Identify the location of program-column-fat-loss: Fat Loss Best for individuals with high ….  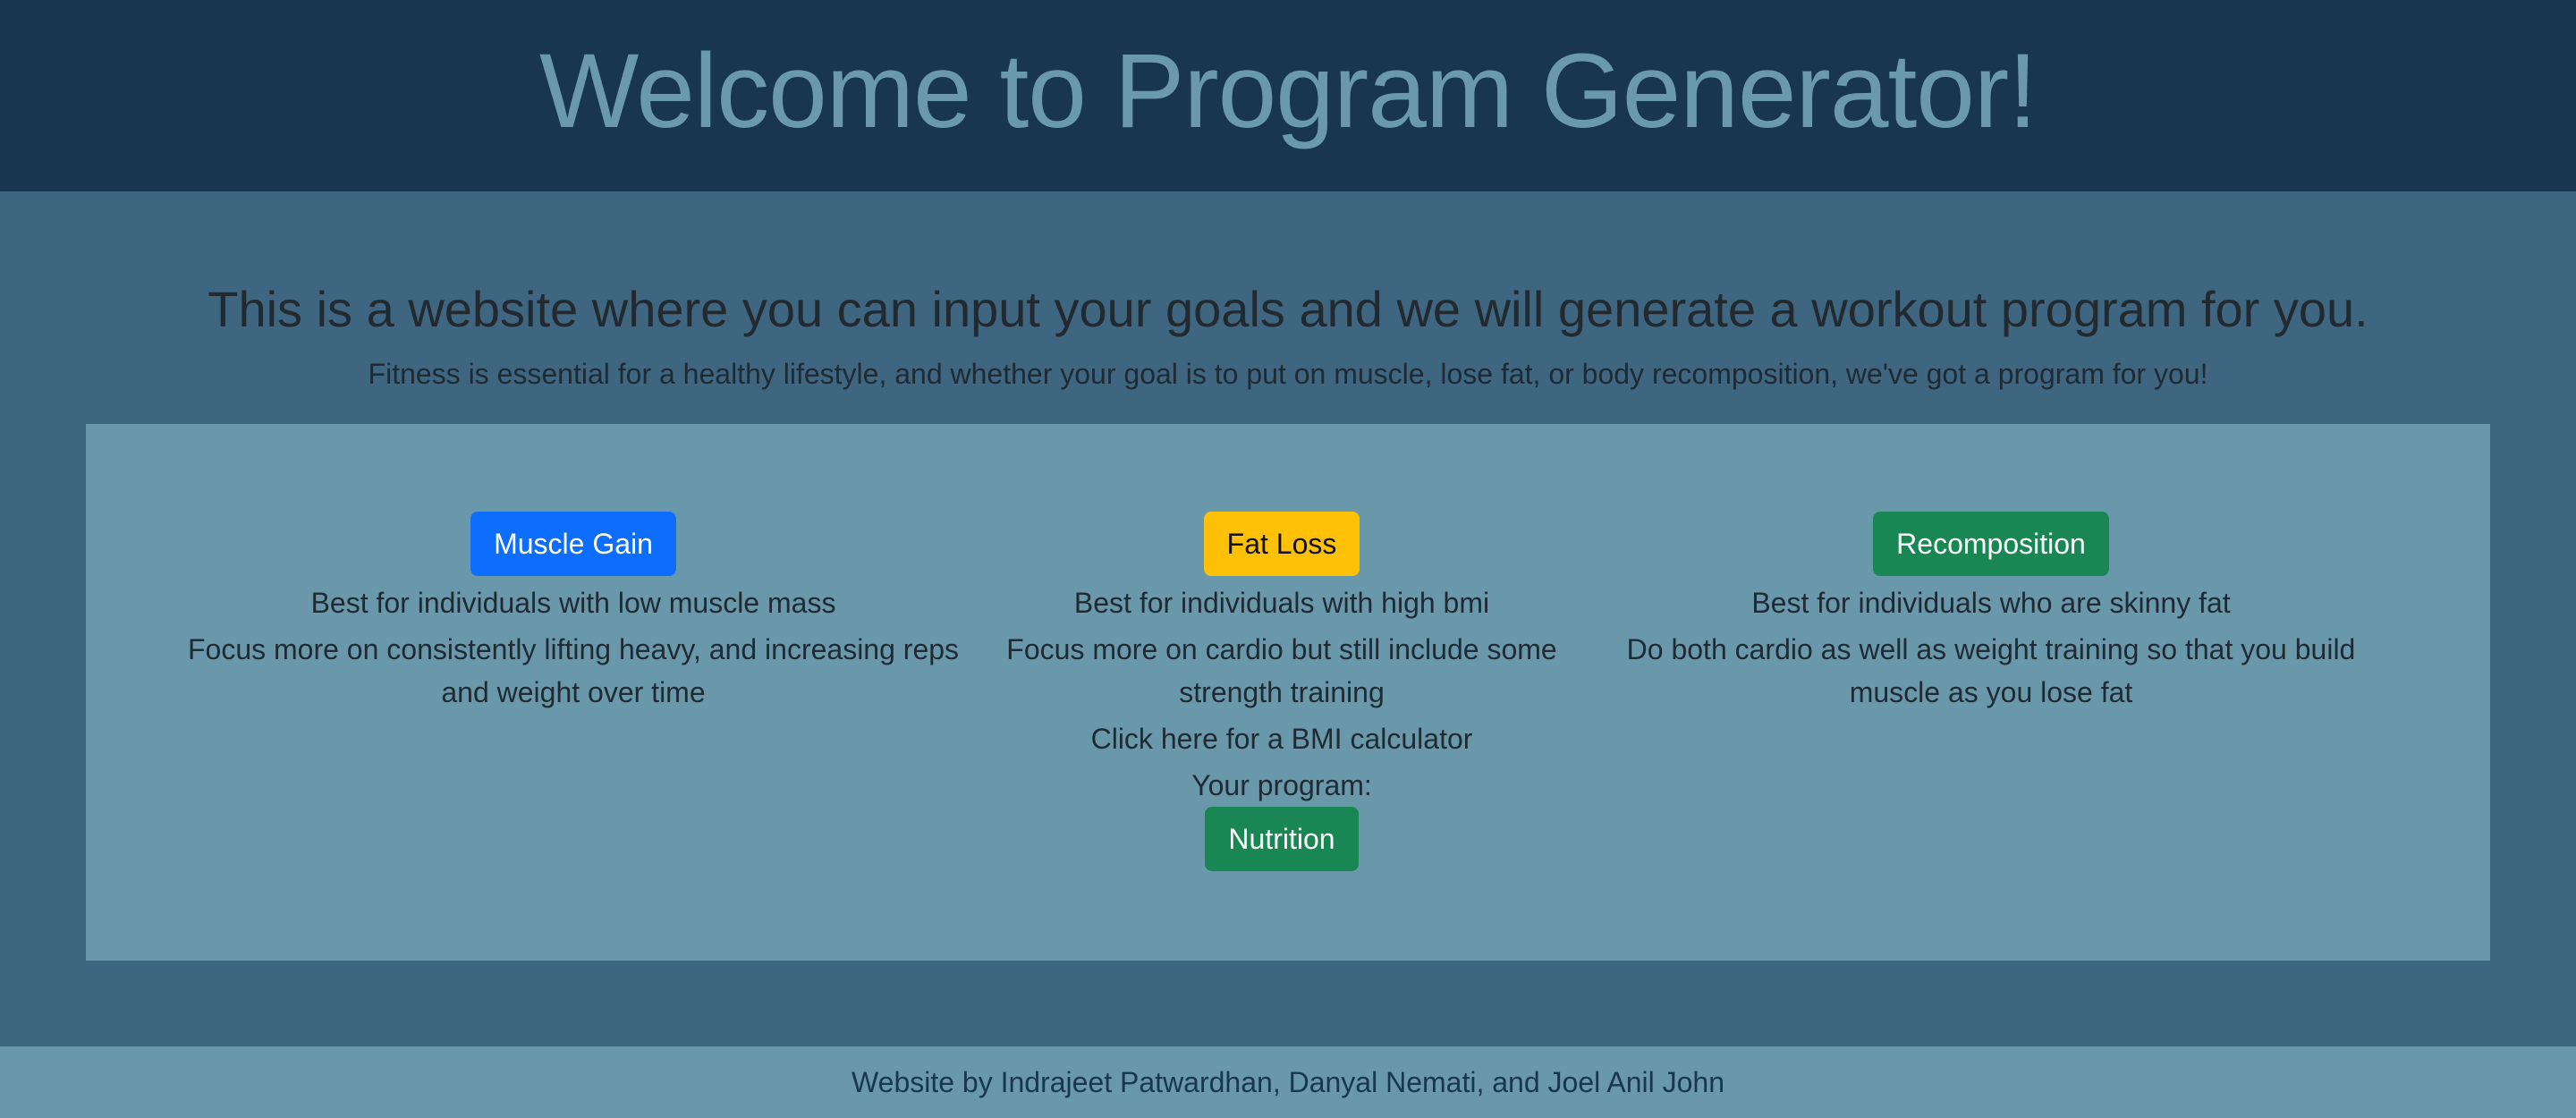
(1281, 695).